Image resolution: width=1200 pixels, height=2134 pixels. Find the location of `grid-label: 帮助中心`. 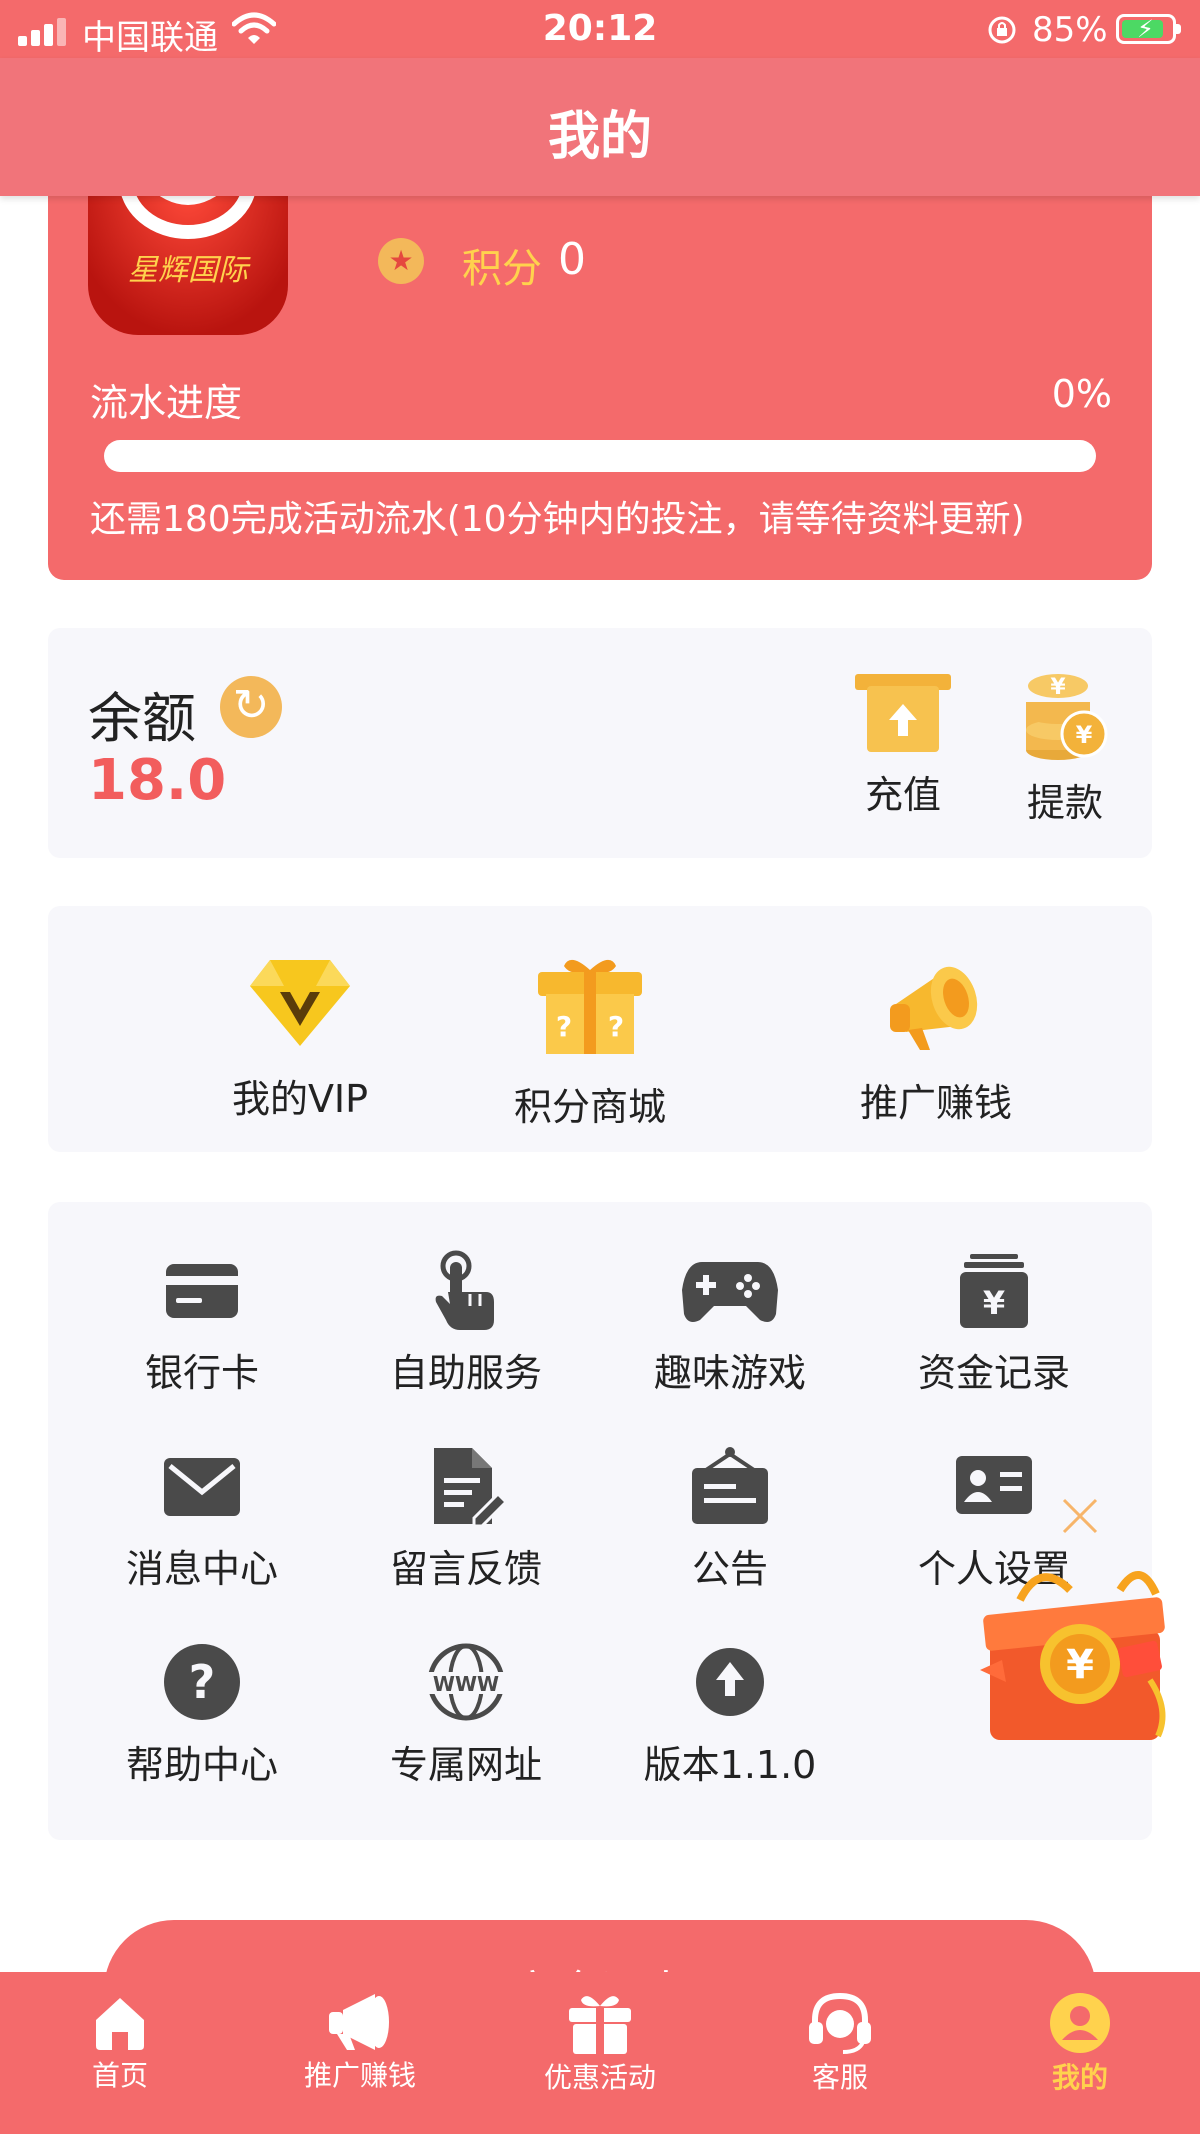

grid-label: 帮助中心 is located at coordinates (201, 1765).